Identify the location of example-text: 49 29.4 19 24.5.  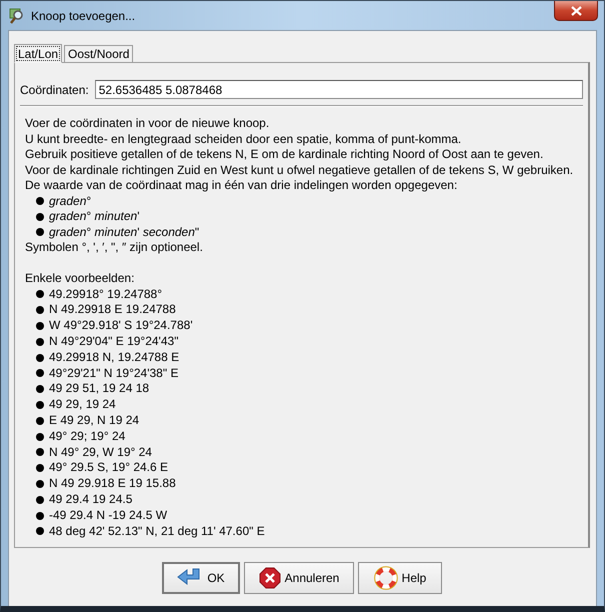
(90, 500).